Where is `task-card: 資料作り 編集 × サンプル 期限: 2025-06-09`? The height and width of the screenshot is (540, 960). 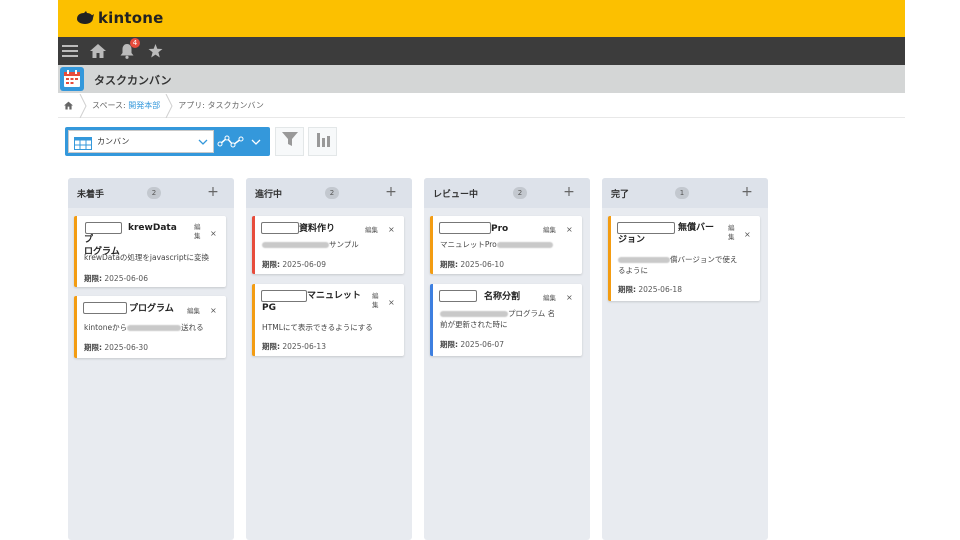
task-card: 資料作り 編集 × サンプル 期限: 2025-06-09 is located at coordinates (328, 245).